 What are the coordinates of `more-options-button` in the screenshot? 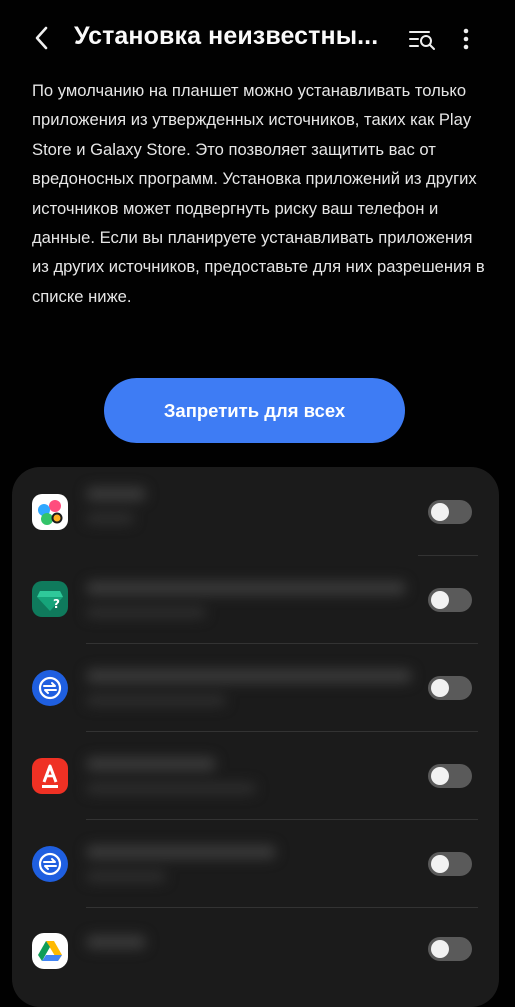 It's located at (466, 39).